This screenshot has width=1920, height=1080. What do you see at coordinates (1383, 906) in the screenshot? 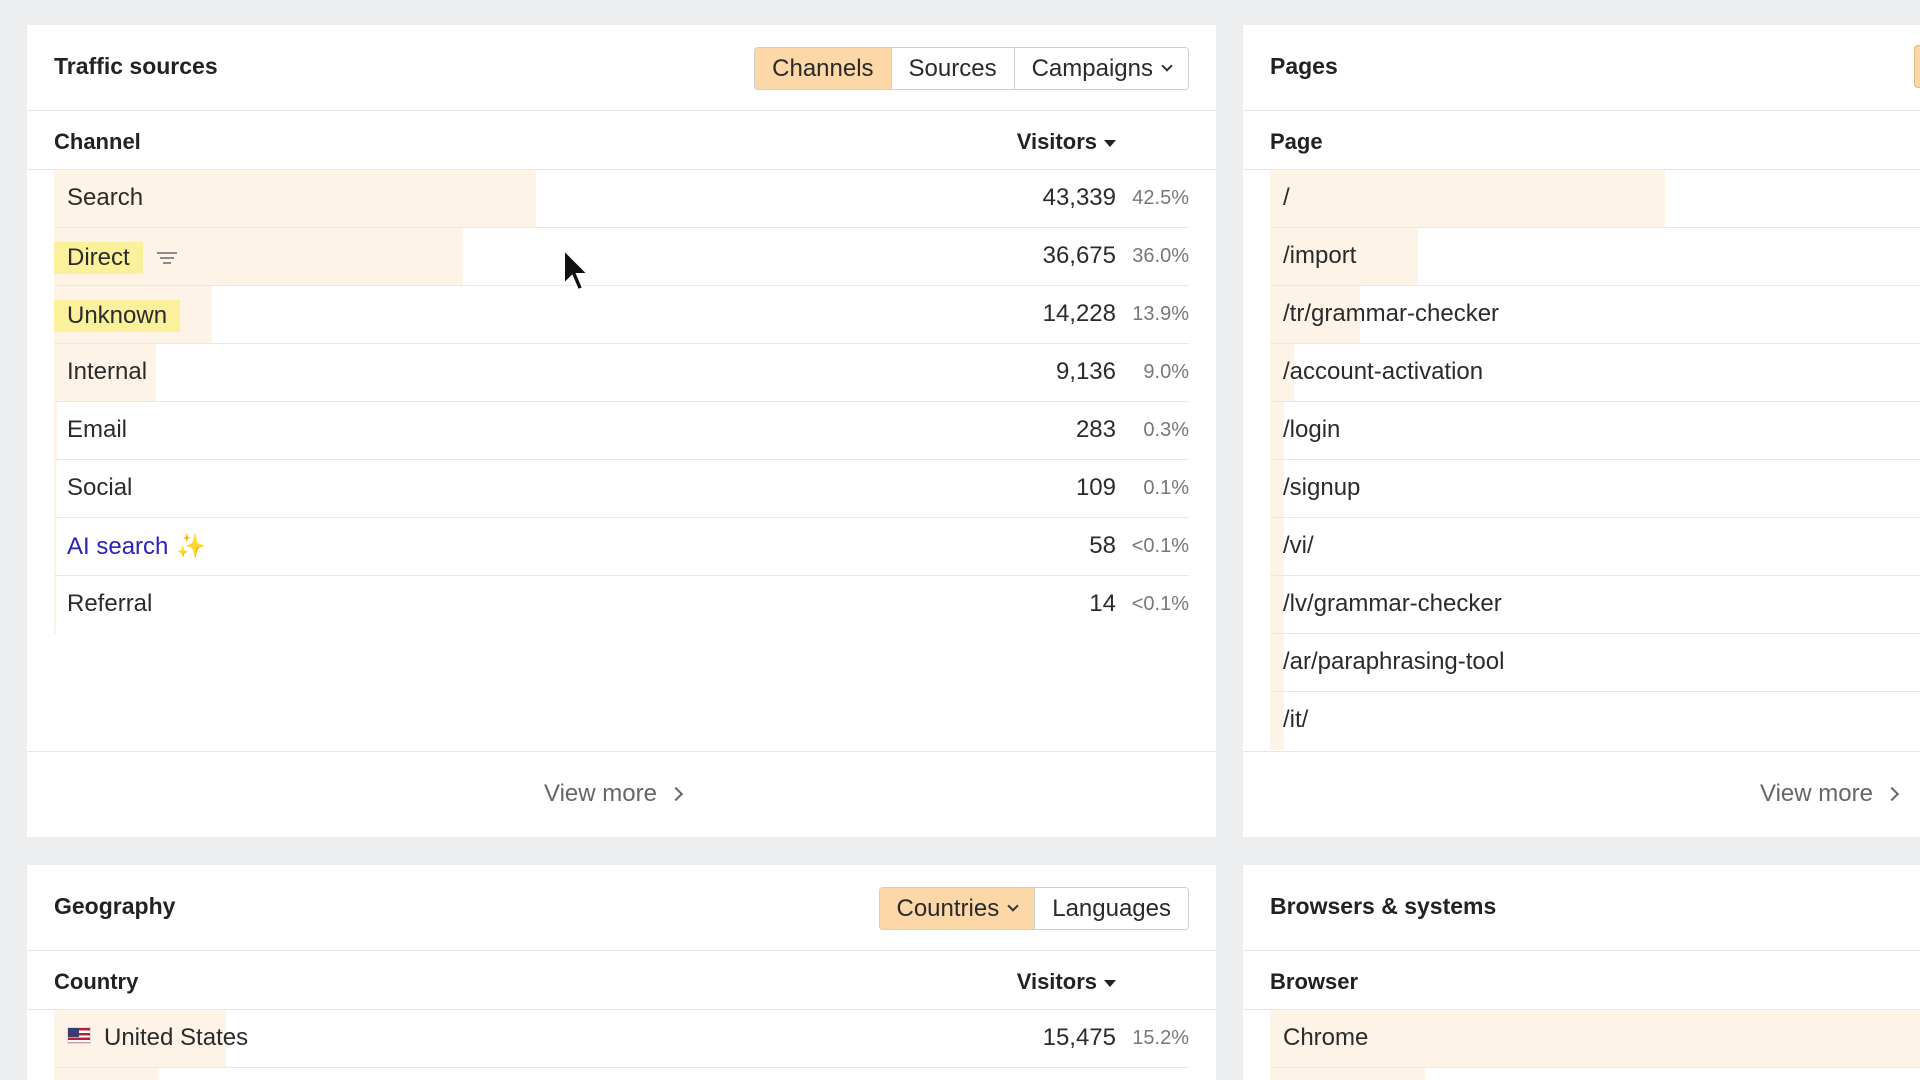
I see `browsers-title: Browsers & systems` at bounding box center [1383, 906].